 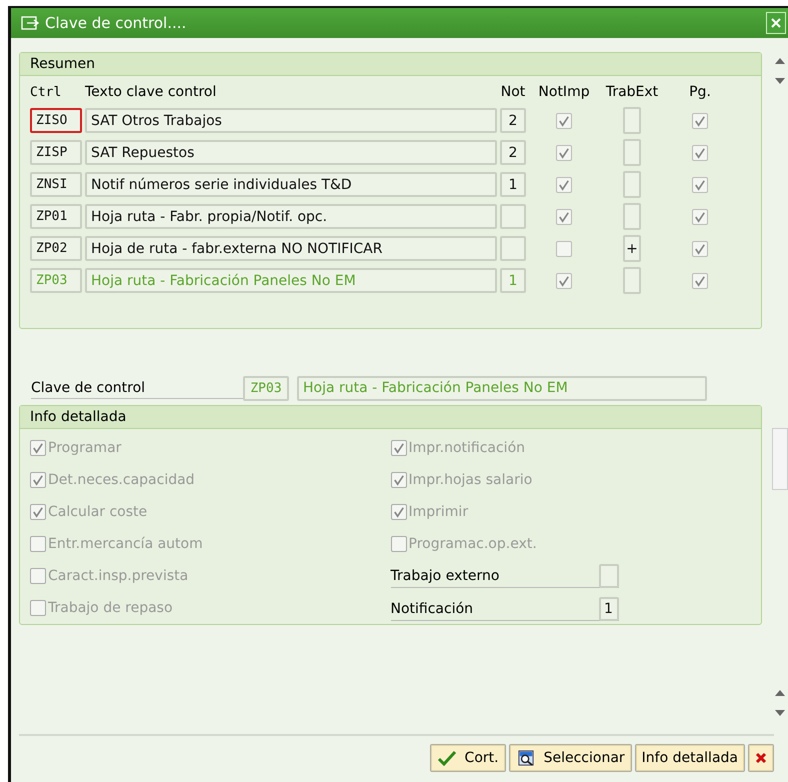 What do you see at coordinates (390, 417) in the screenshot?
I see `panel-title: Info detallada` at bounding box center [390, 417].